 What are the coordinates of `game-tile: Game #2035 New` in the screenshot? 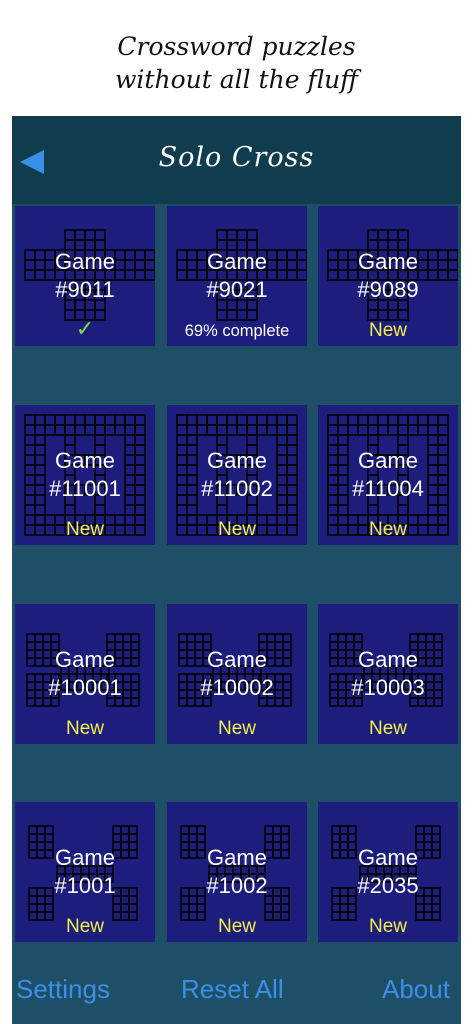 It's located at (388, 872).